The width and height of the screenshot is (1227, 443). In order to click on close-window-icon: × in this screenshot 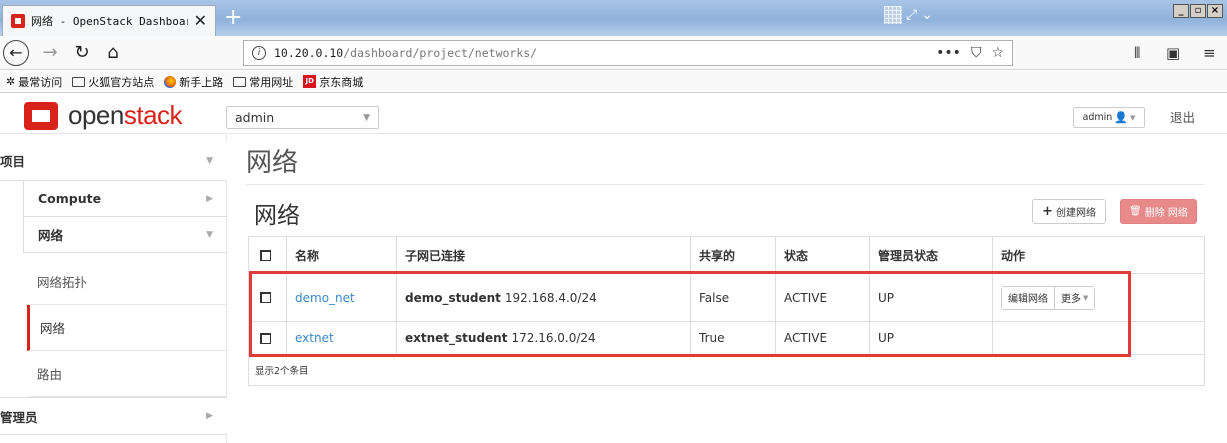, I will do `click(1215, 11)`.